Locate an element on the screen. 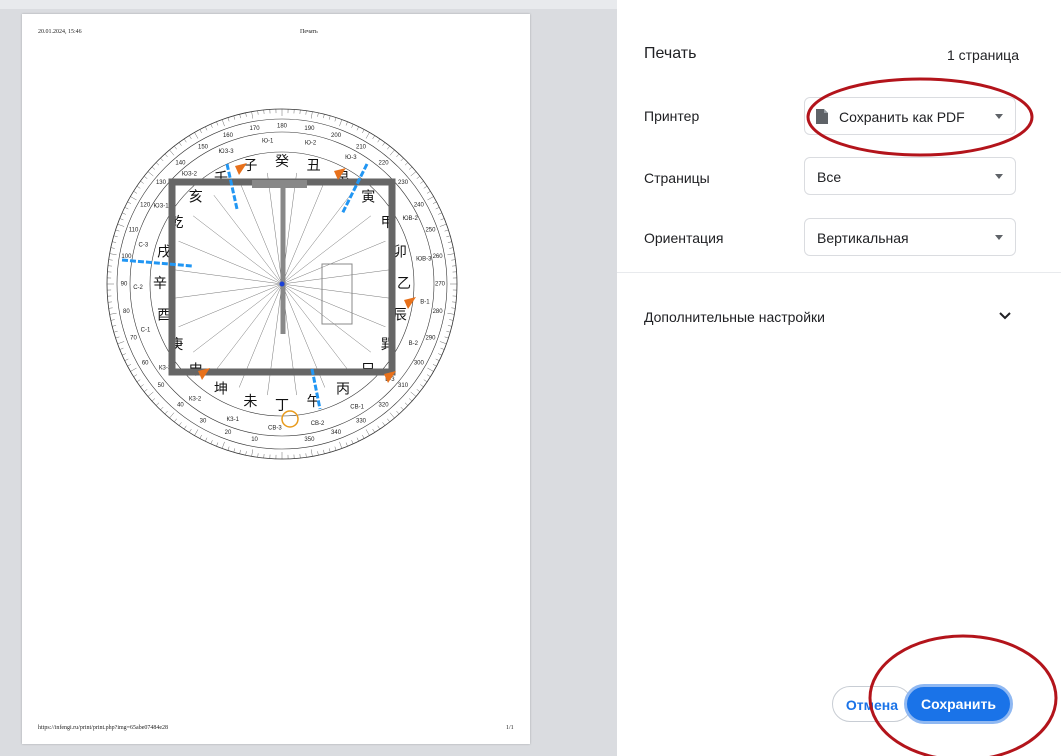 This screenshot has height=756, width=1061. printer-select: Сохранить как PDF is located at coordinates (910, 116).